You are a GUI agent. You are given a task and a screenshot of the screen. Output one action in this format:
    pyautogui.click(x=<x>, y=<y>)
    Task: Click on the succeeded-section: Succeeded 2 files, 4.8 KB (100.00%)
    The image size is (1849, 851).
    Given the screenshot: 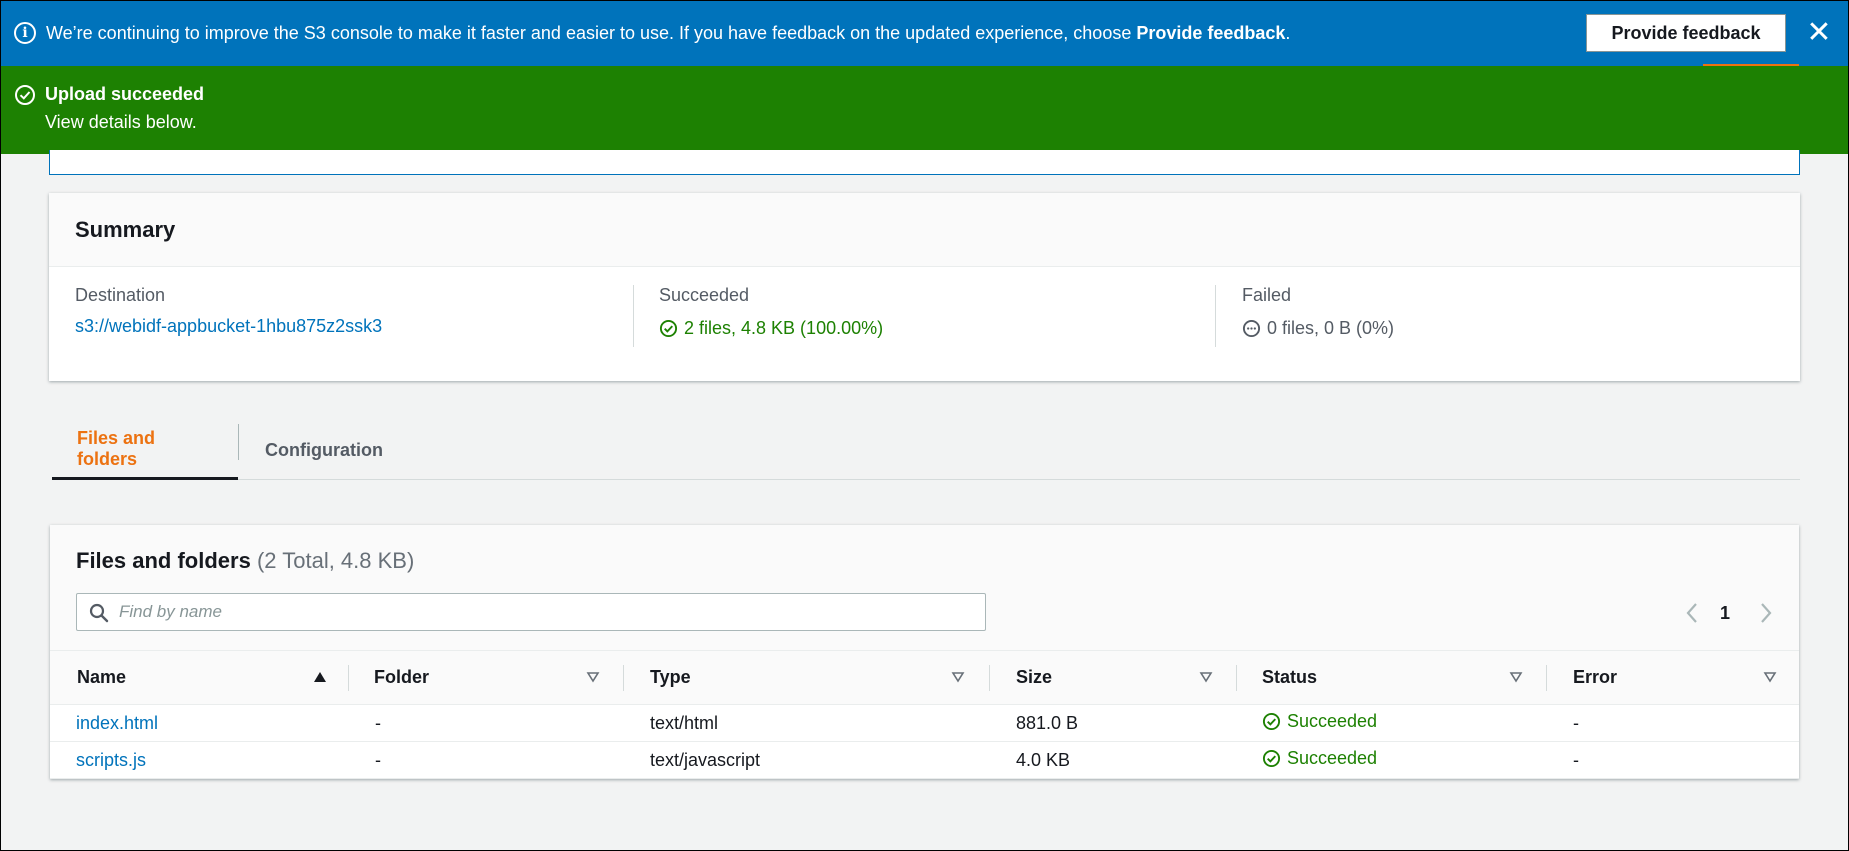 What is the action you would take?
    pyautogui.click(x=771, y=312)
    